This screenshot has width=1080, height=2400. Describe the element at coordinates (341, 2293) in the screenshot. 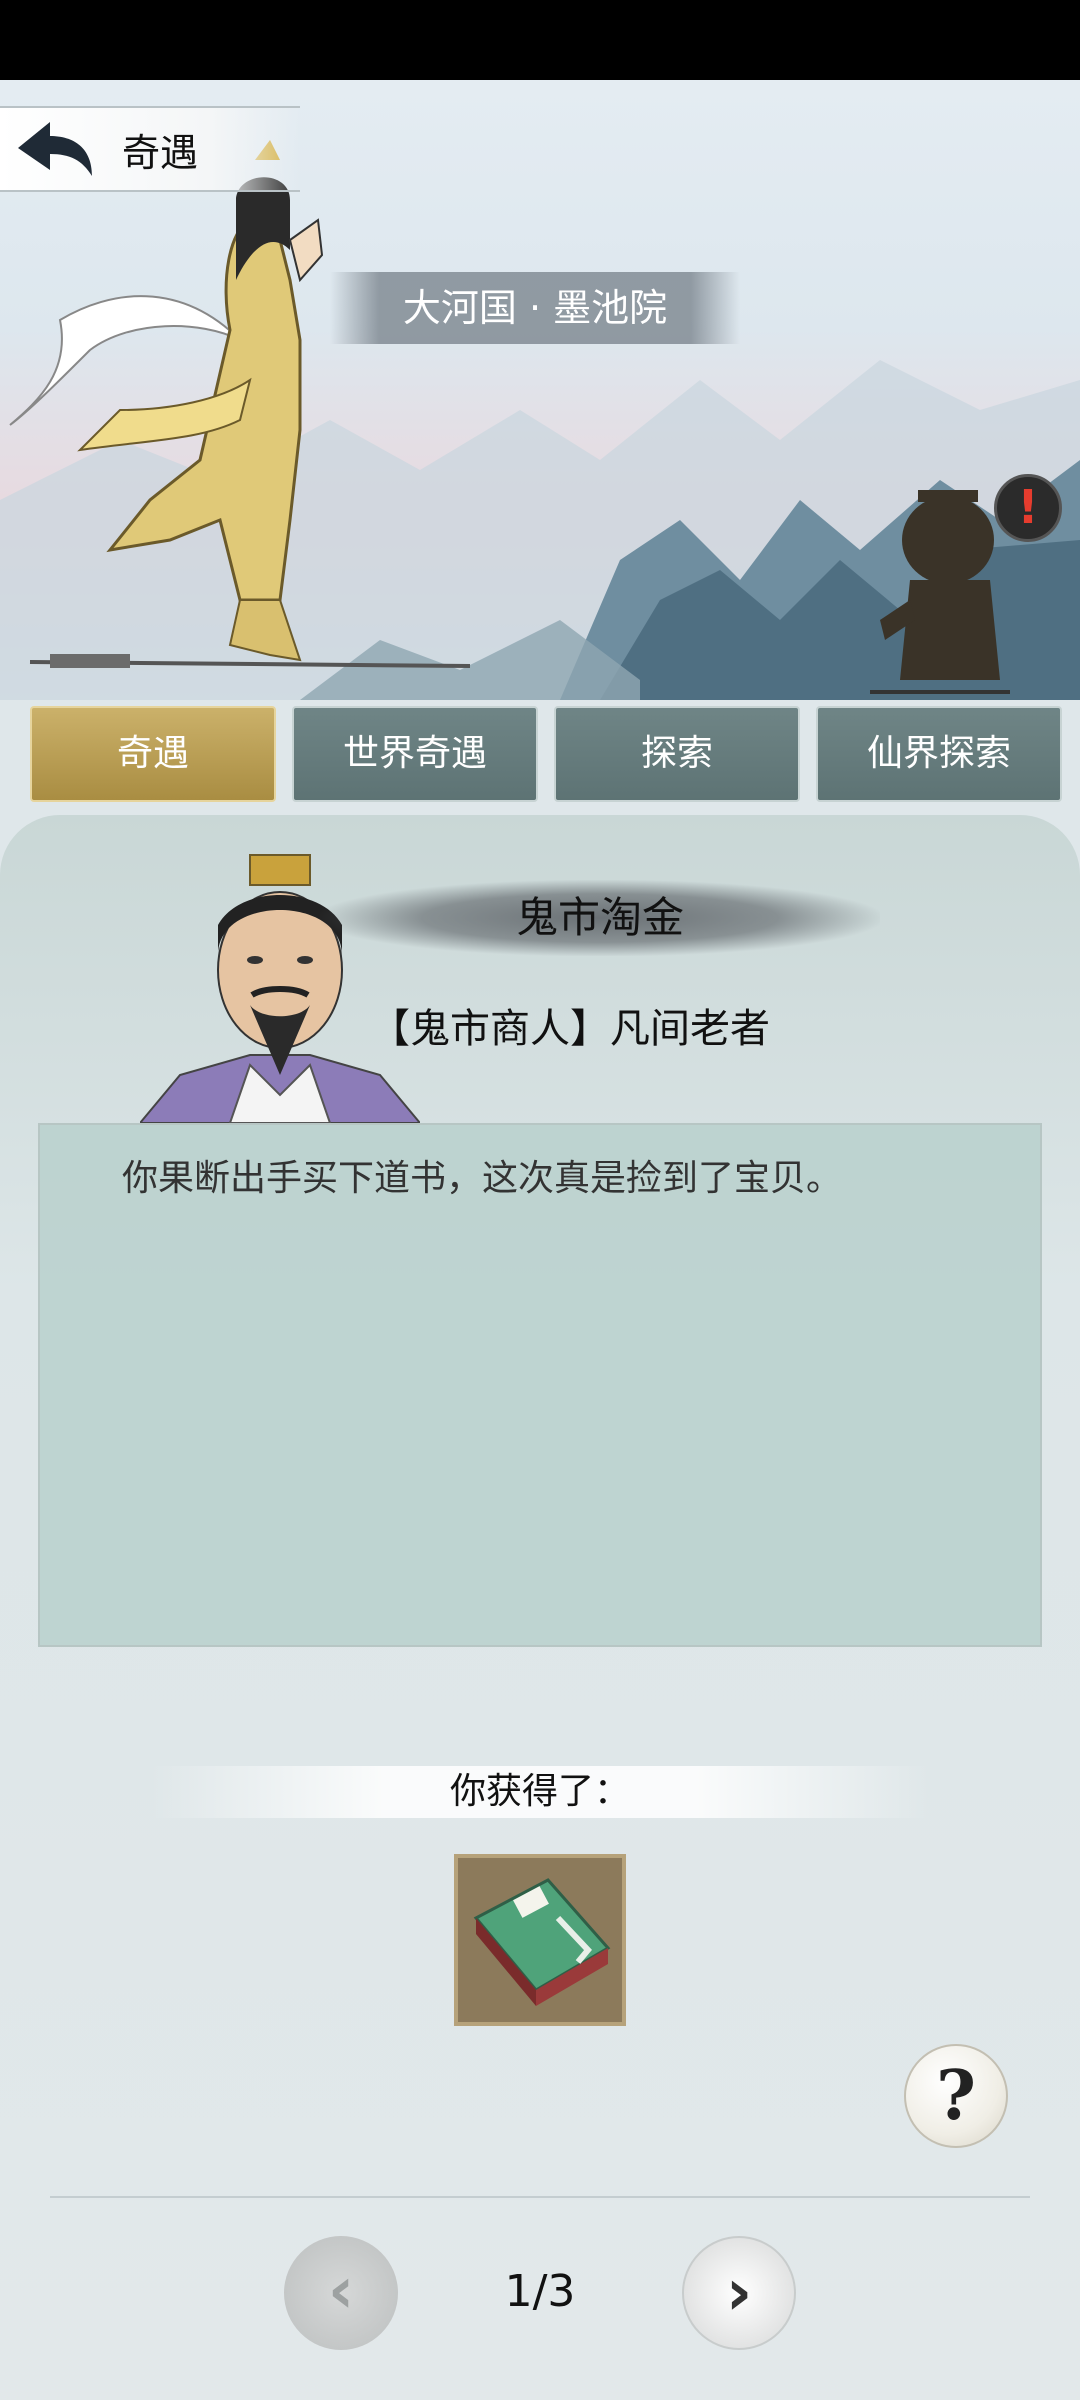

I see `prev-page-button: ‹` at that location.